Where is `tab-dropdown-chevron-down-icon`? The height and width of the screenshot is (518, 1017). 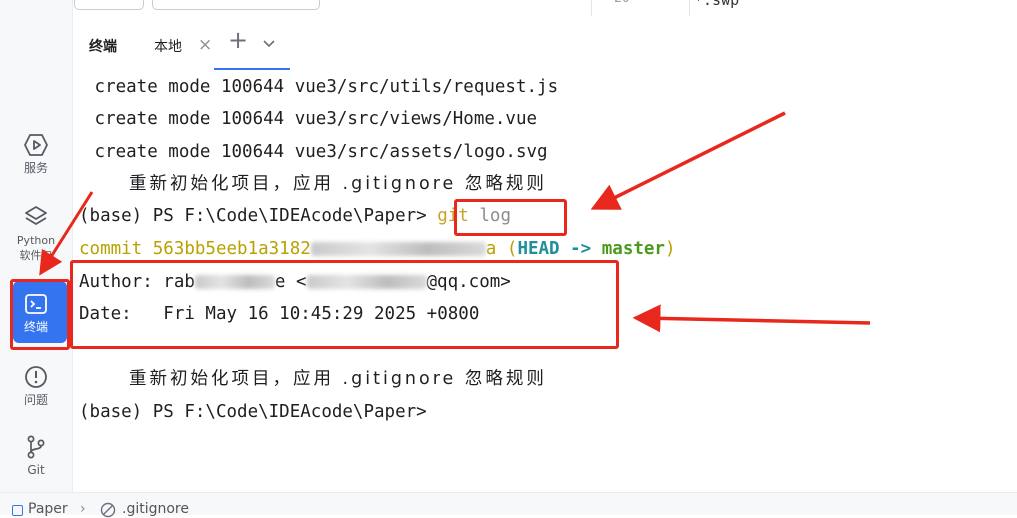
tab-dropdown-chevron-down-icon is located at coordinates (269, 44).